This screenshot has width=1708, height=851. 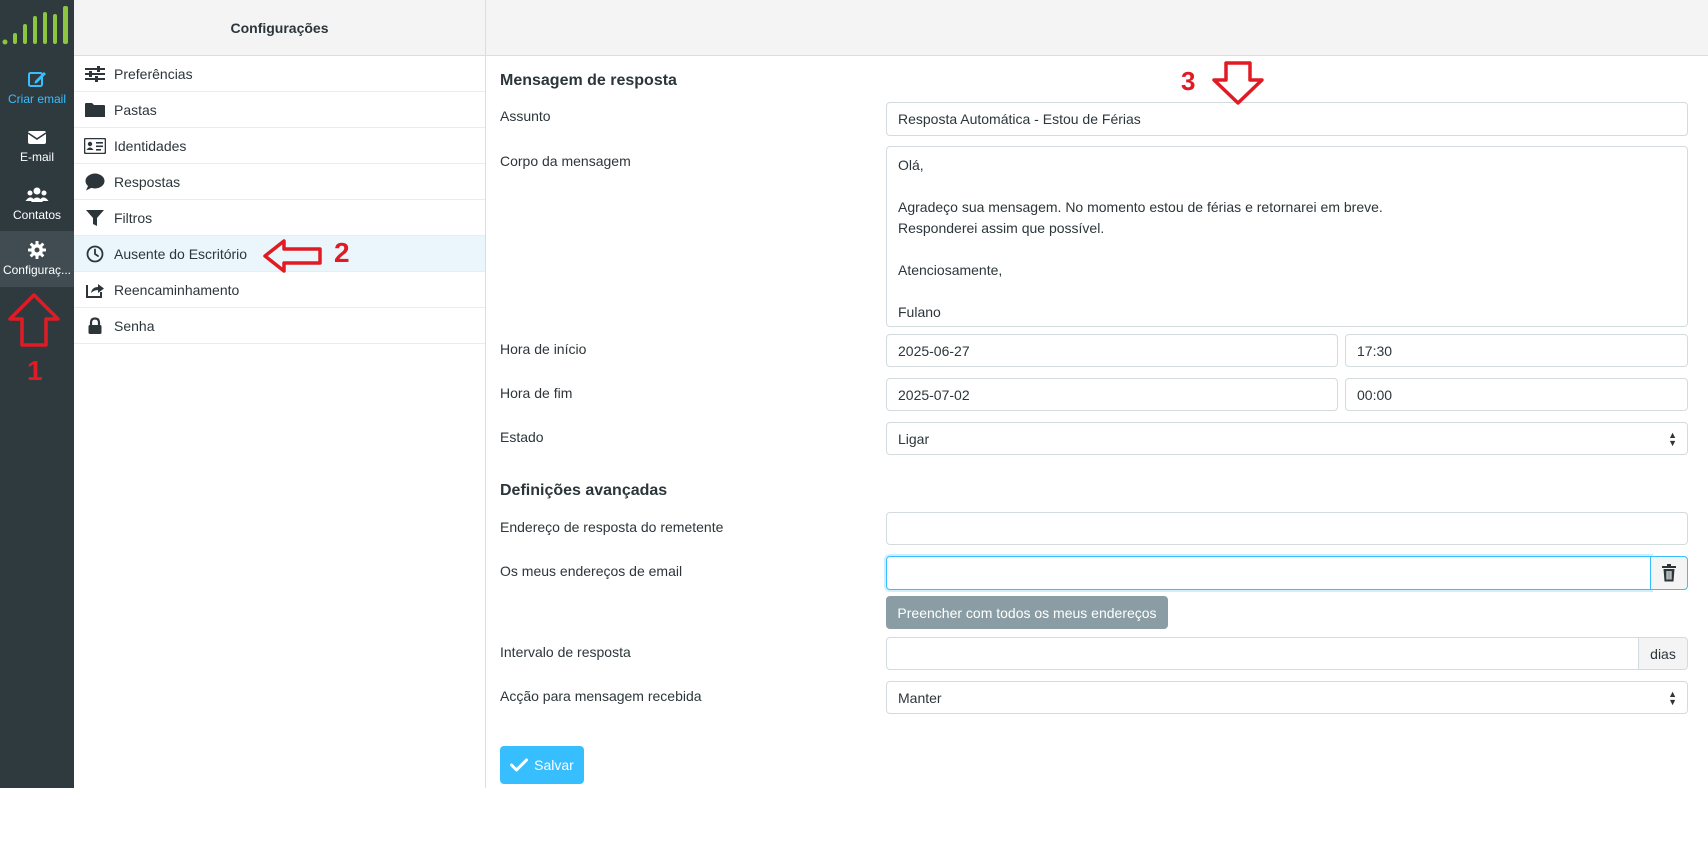 I want to click on settings-item-label: Identidades, so click(x=150, y=145).